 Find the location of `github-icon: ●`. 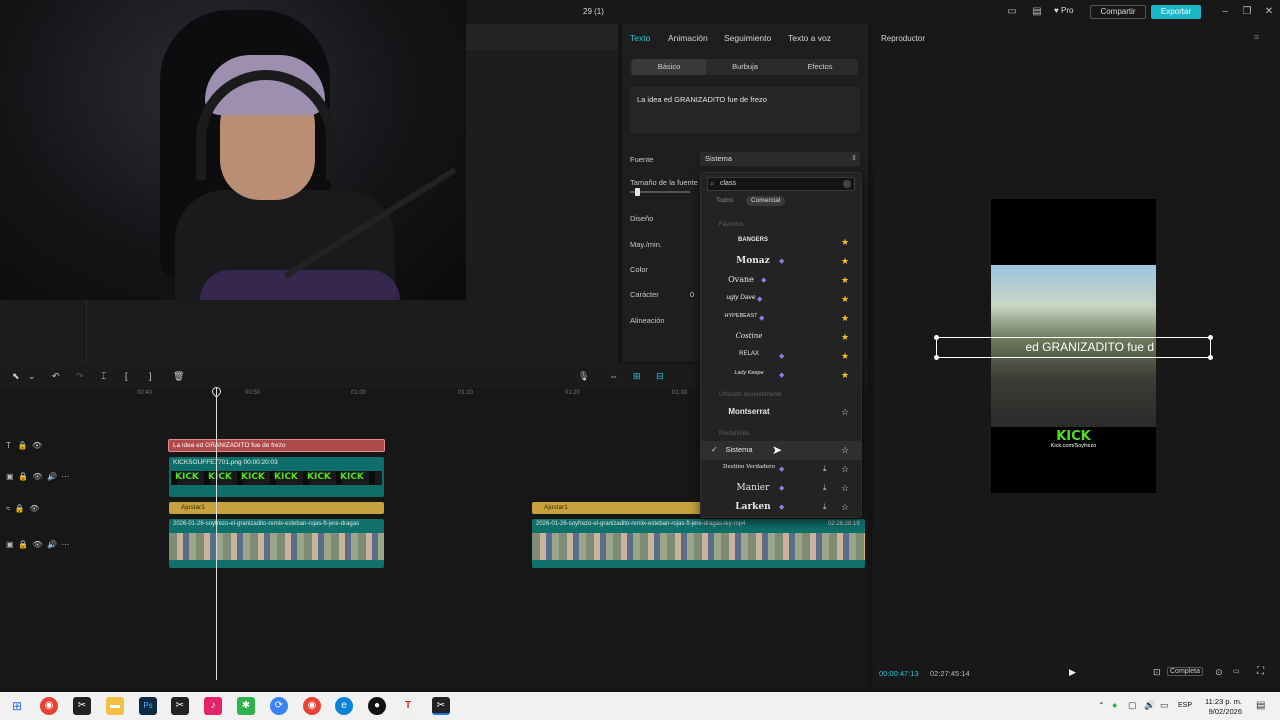

github-icon: ● is located at coordinates (377, 706).